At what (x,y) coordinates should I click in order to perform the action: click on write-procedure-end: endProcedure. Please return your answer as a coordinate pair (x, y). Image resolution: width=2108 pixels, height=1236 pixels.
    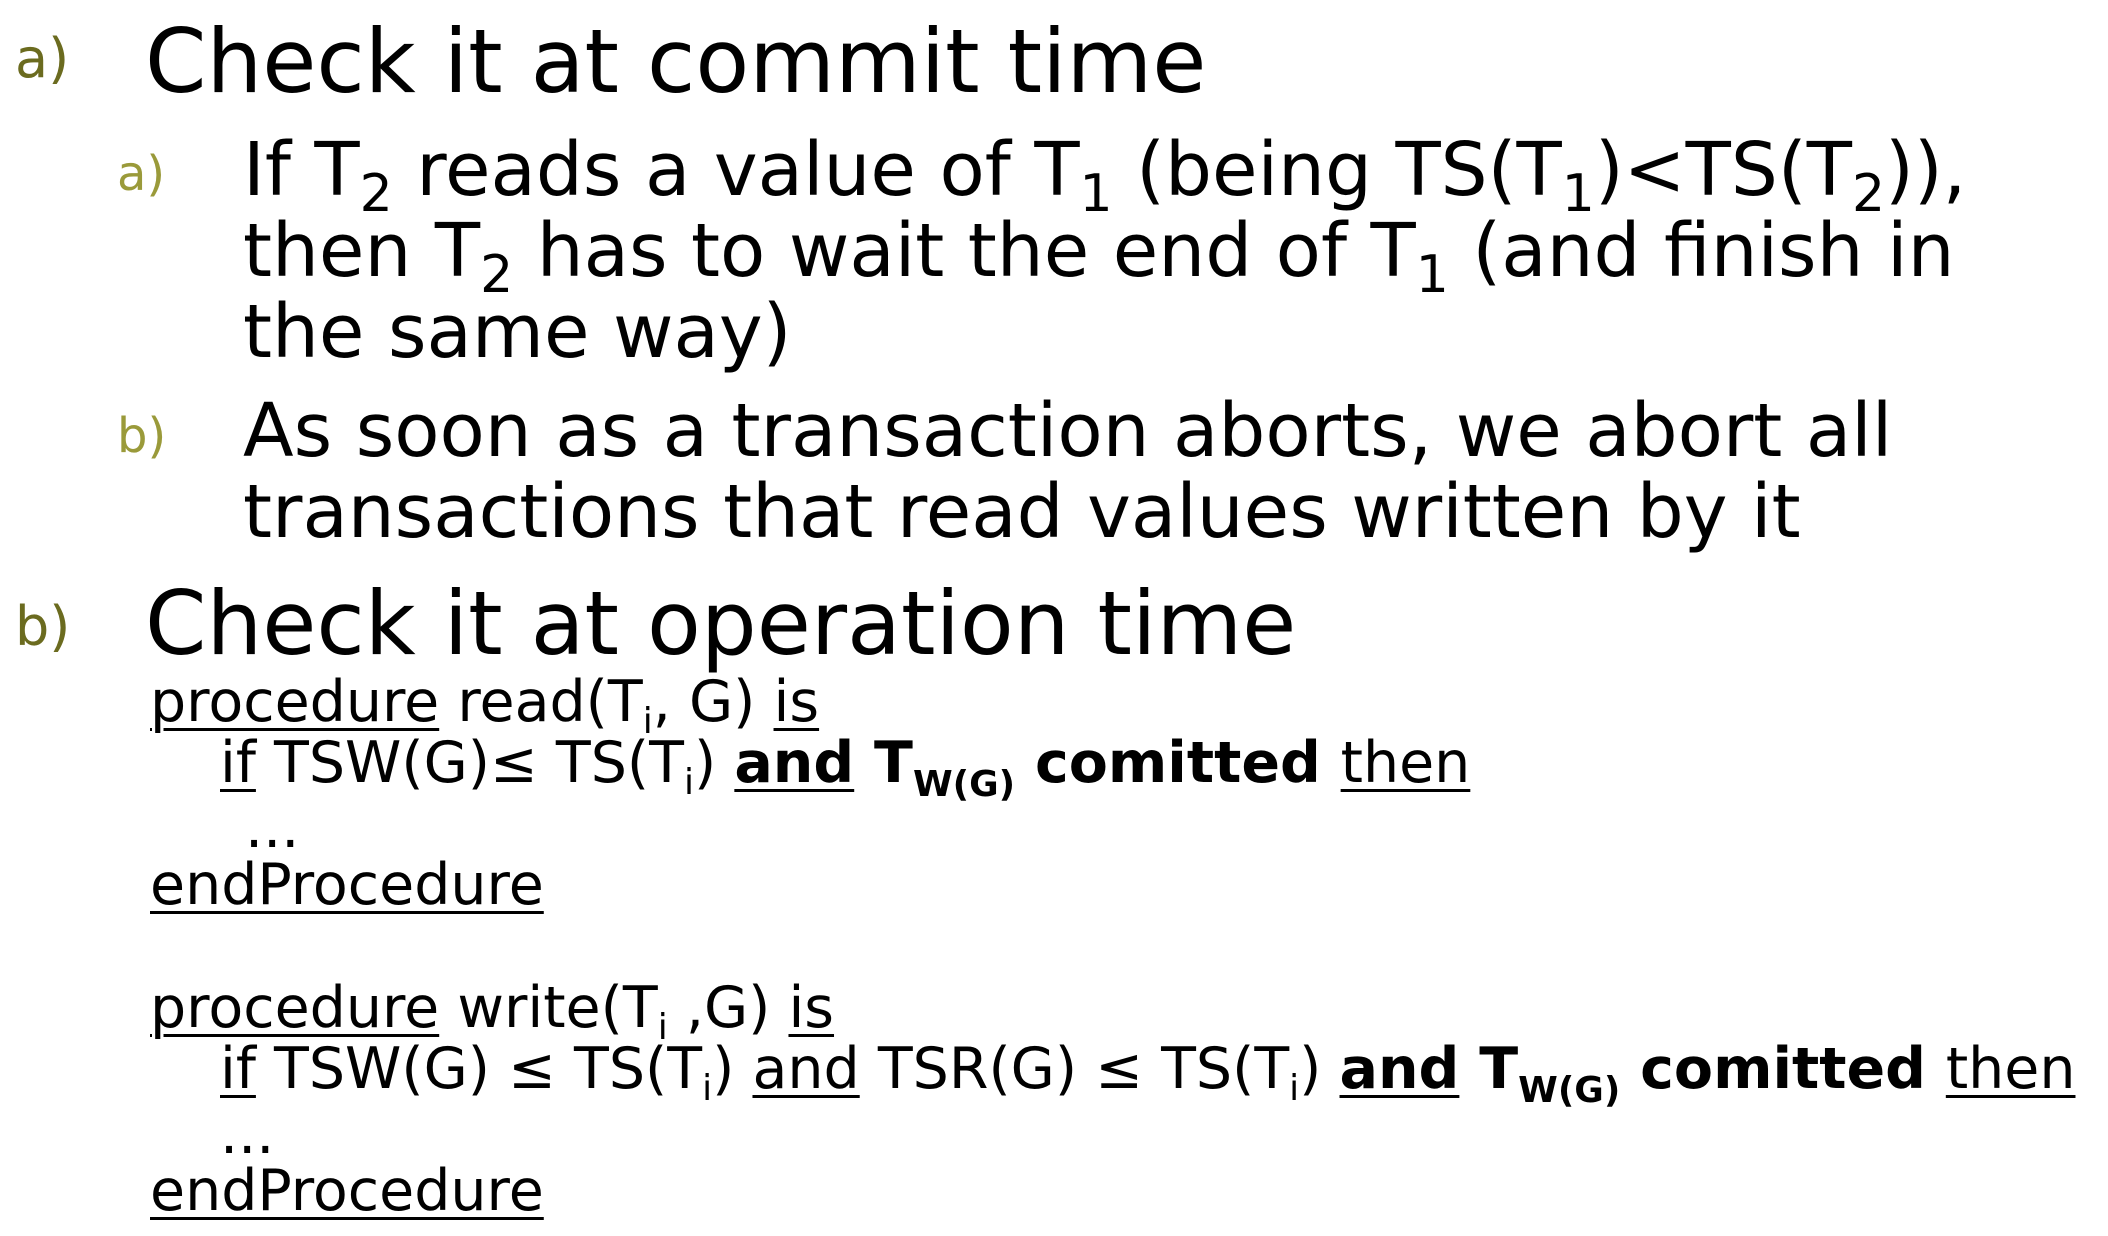
    Looking at the image, I should click on (347, 1191).